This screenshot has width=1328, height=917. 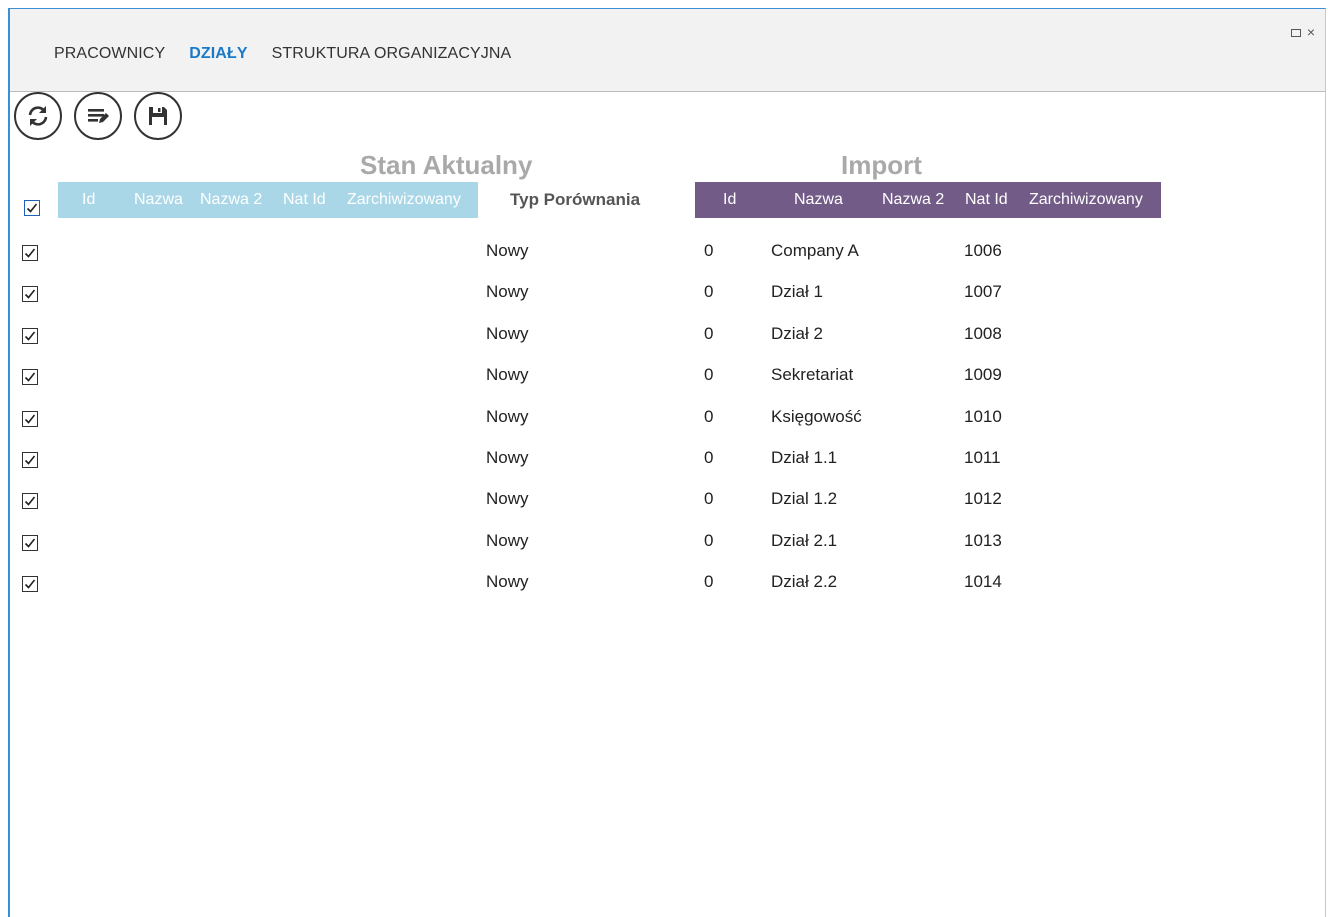 What do you see at coordinates (982, 457) in the screenshot?
I see `row-import-nat-id: 1011` at bounding box center [982, 457].